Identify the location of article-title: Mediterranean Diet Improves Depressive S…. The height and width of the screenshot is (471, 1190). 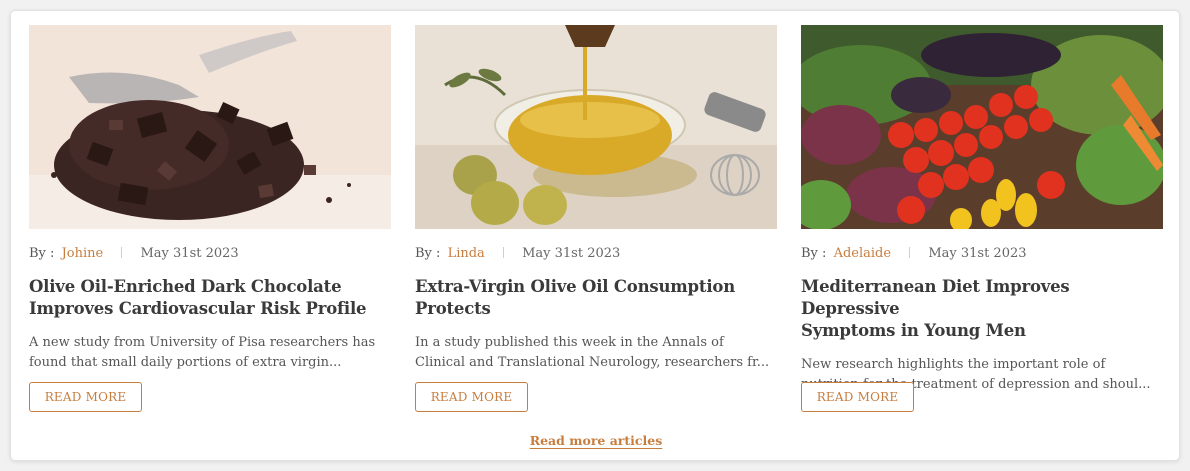
(982, 309).